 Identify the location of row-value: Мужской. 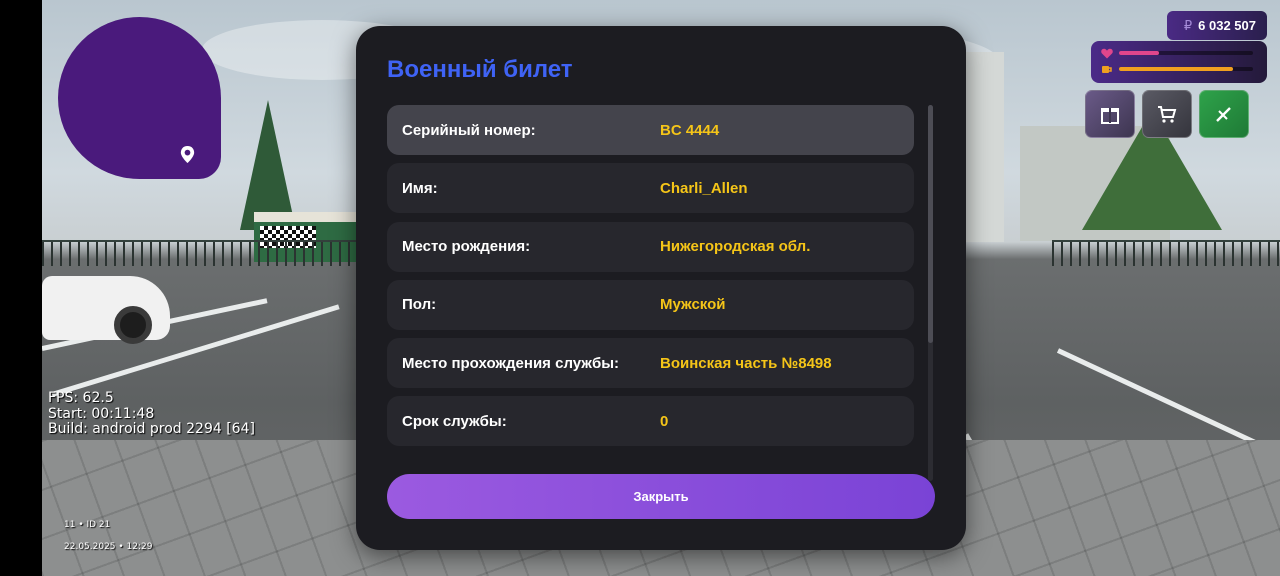
(693, 305).